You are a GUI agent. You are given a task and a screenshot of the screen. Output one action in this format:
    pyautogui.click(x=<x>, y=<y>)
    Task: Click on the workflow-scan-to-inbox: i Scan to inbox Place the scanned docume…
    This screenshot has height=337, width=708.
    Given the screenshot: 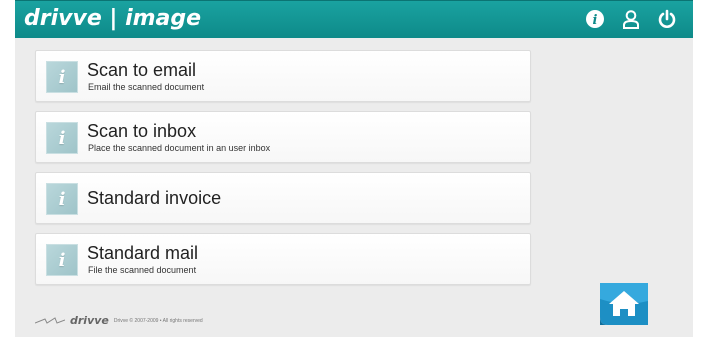 What is the action you would take?
    pyautogui.click(x=283, y=137)
    